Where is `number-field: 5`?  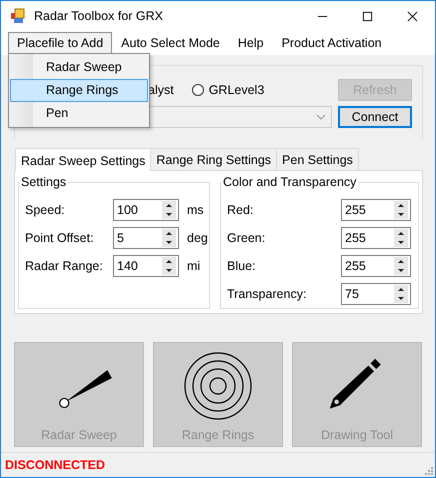 number-field: 5 is located at coordinates (146, 238).